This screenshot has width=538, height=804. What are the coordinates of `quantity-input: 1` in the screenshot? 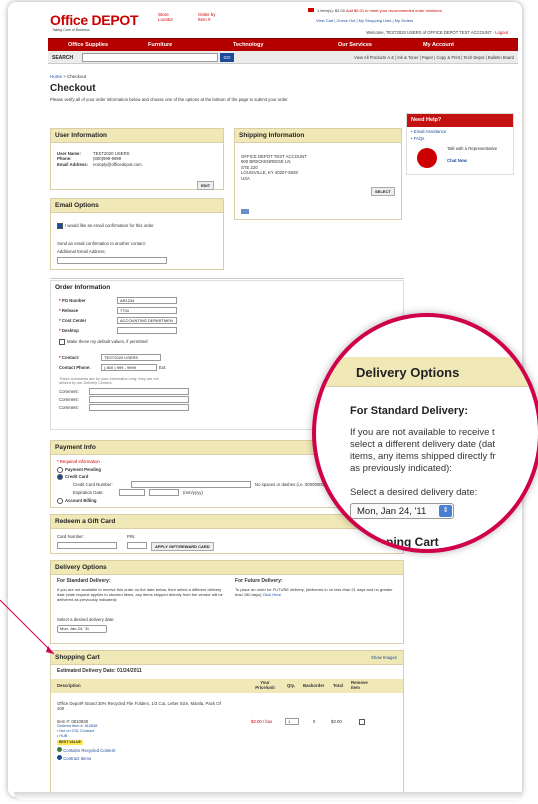 It's located at (292, 721).